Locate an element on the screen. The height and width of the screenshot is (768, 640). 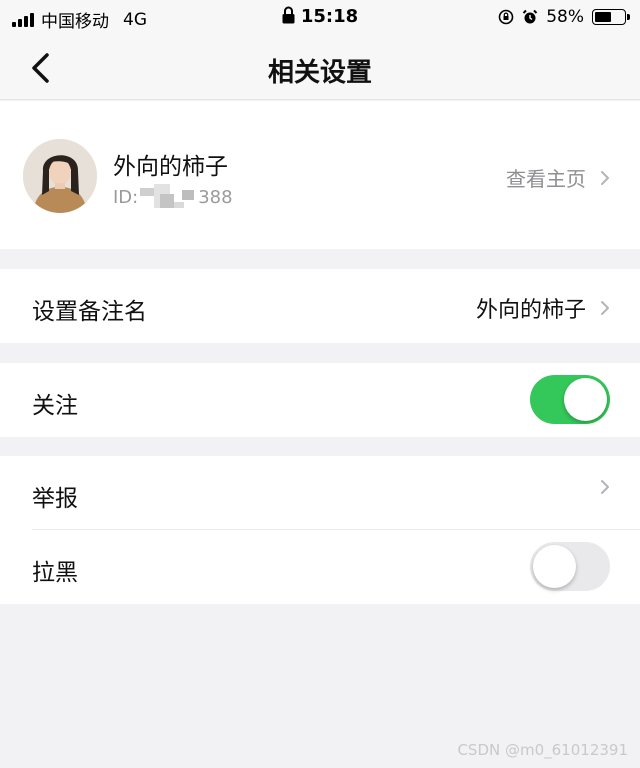
status-right: 58% is located at coordinates (564, 17).